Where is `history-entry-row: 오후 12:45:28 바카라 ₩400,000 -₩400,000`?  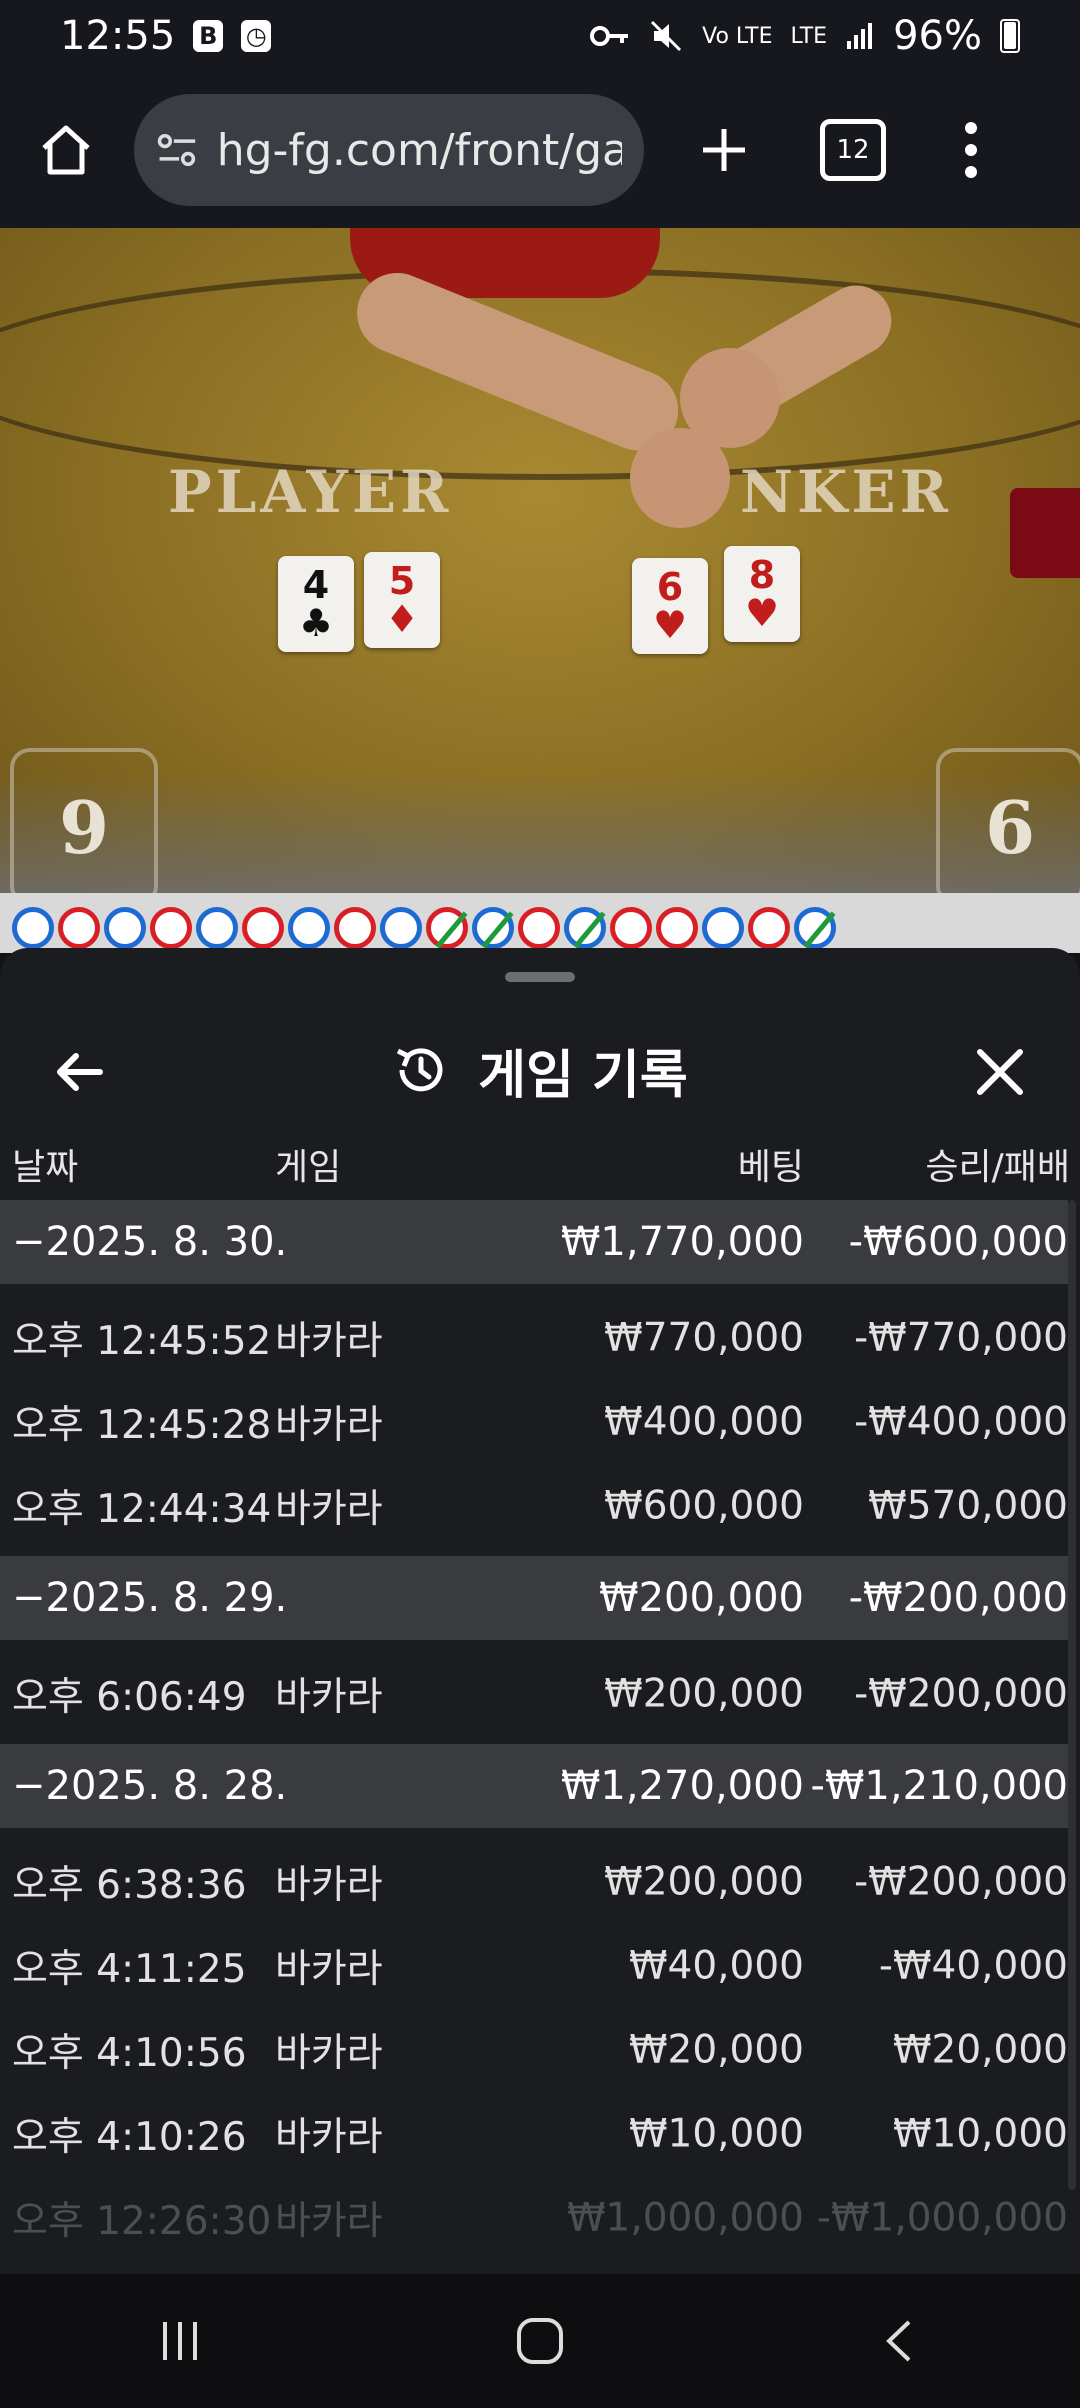
history-entry-row: 오후 12:45:28 바카라 ₩400,000 -₩400,000 is located at coordinates (534, 1422).